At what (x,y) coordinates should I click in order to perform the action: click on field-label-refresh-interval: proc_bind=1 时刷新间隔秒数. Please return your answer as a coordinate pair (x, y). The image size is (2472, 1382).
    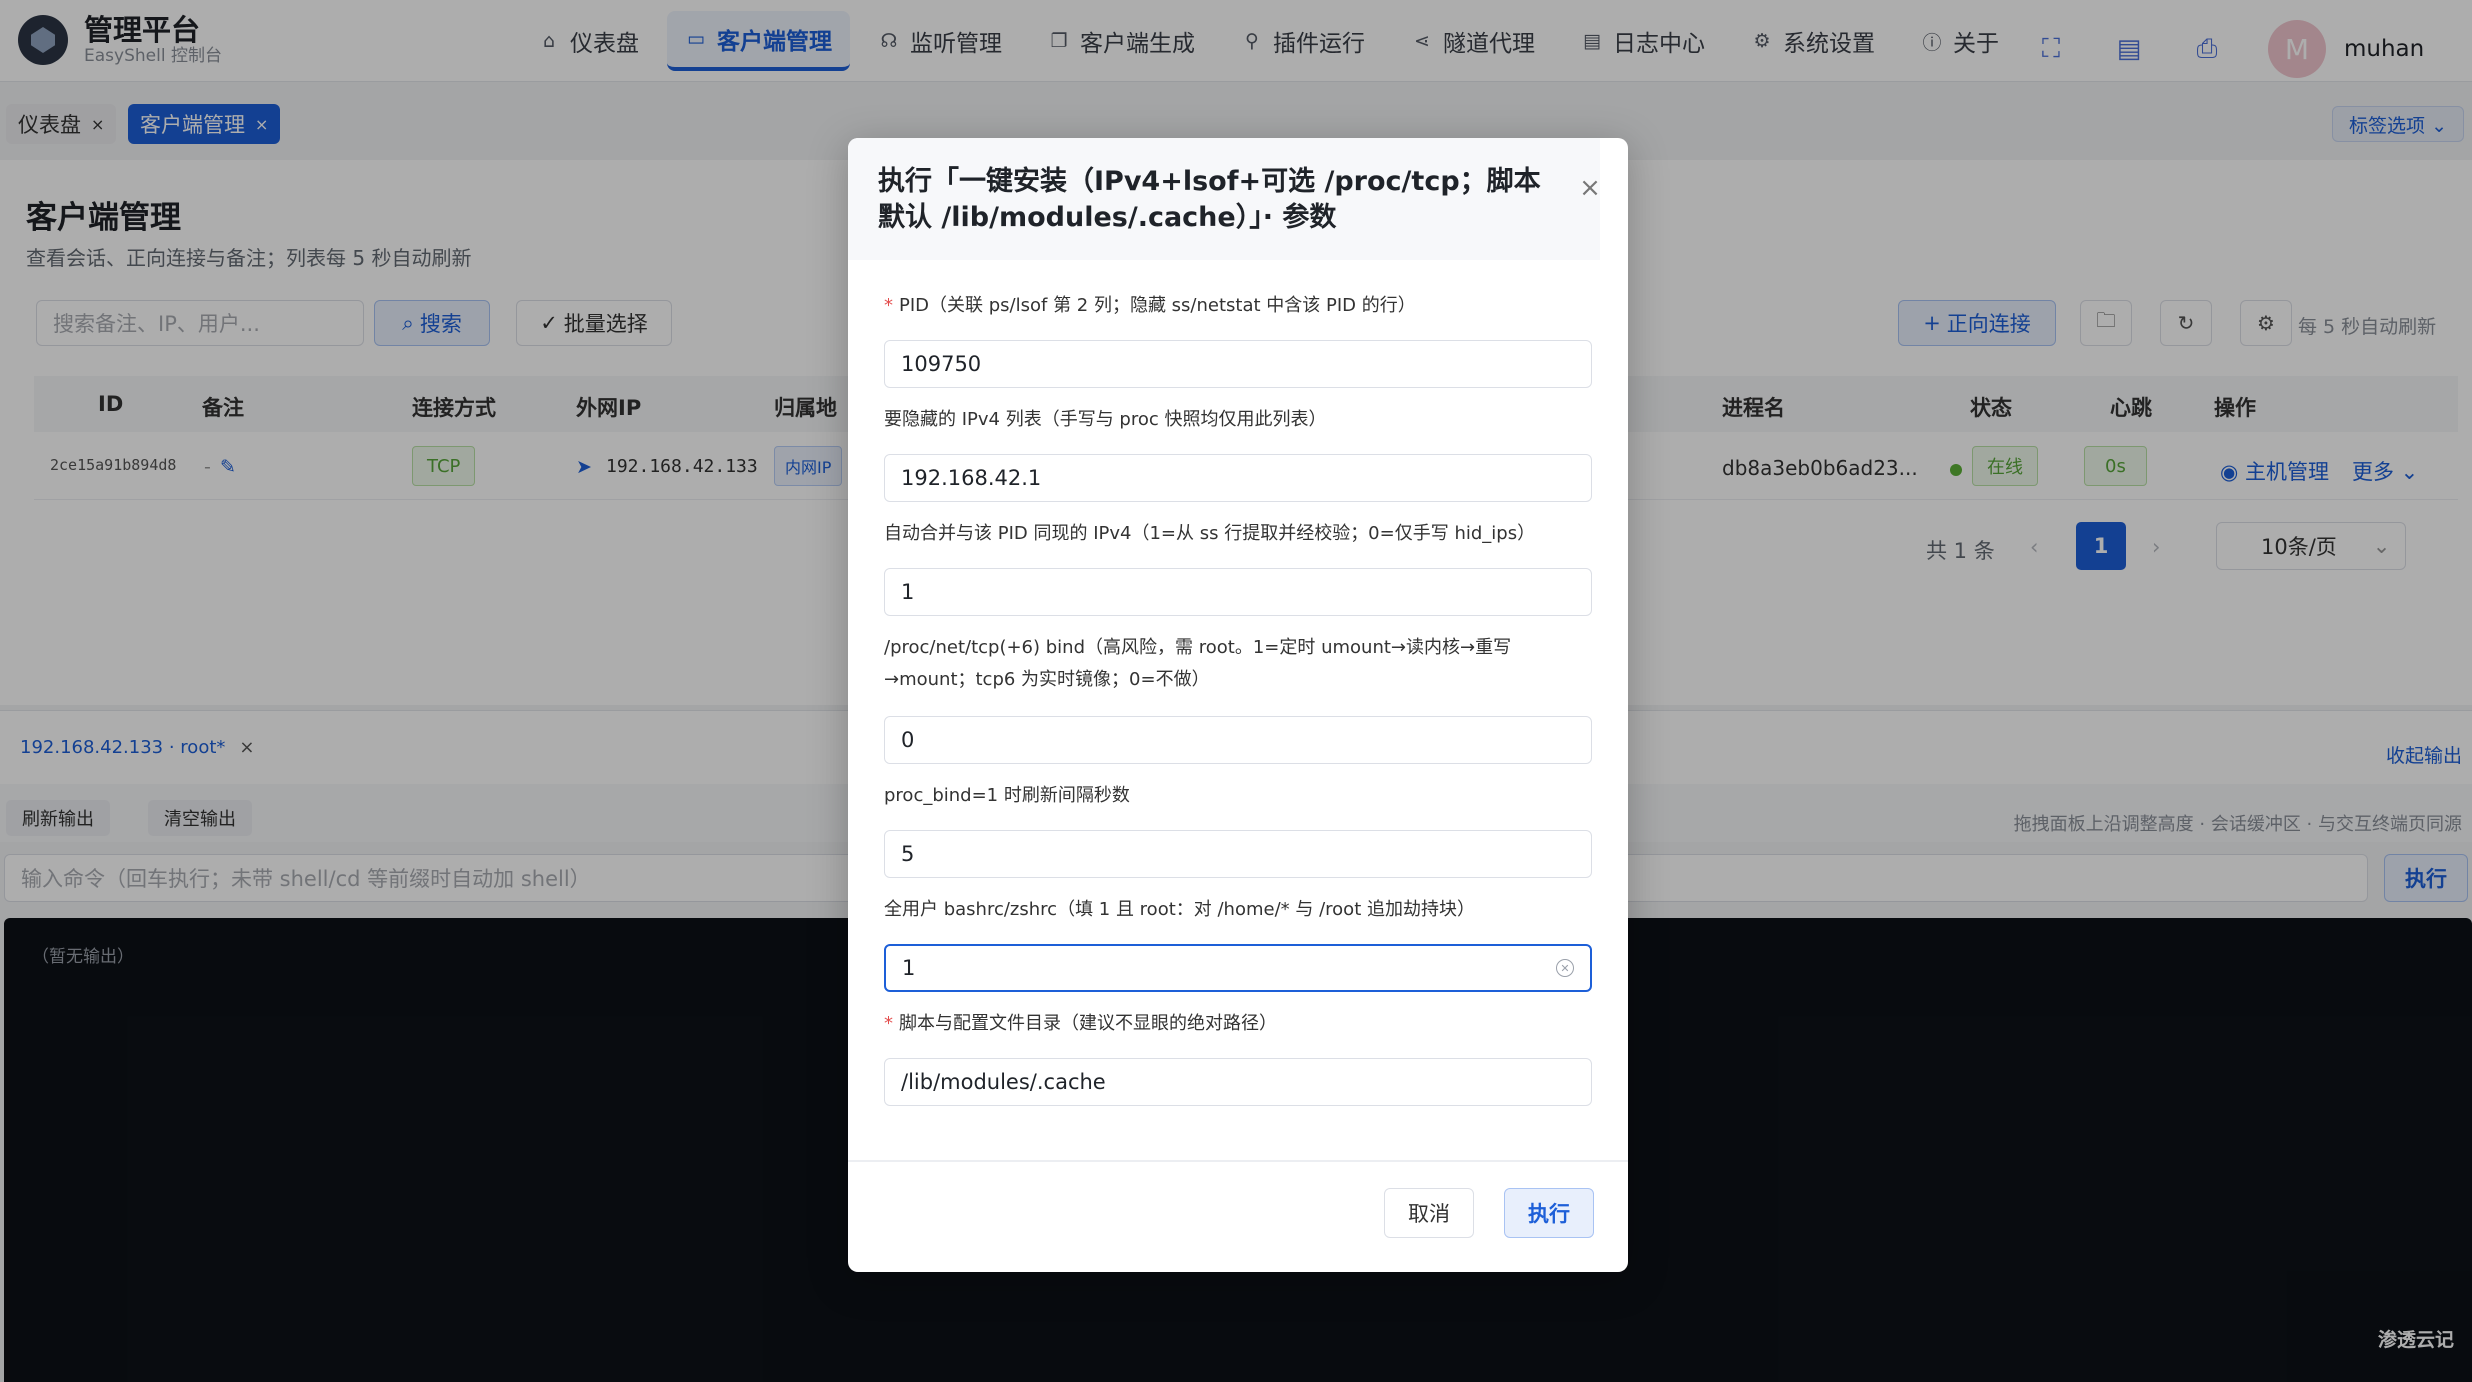
    Looking at the image, I should click on (1007, 795).